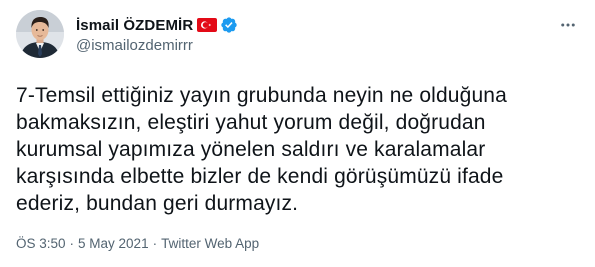 This screenshot has height=267, width=595. I want to click on avatar-image, so click(40, 34).